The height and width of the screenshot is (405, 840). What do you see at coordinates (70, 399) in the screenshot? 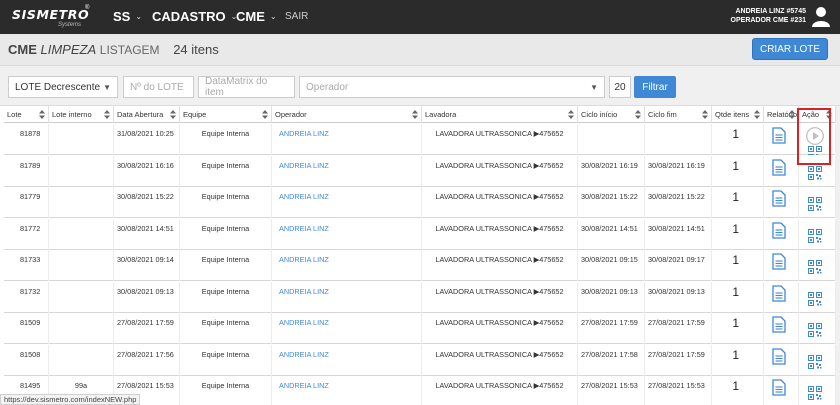
I see `status-url: https://dev.sismetro.com/indexNEW.php` at bounding box center [70, 399].